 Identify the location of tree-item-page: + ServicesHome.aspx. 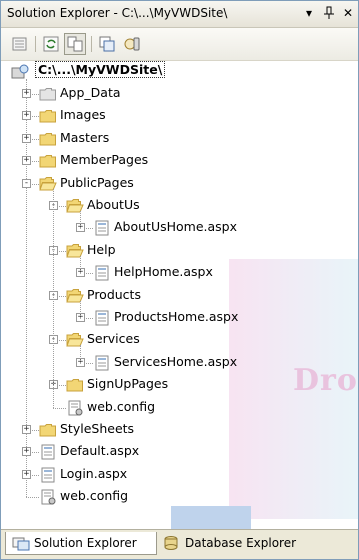
(179, 363).